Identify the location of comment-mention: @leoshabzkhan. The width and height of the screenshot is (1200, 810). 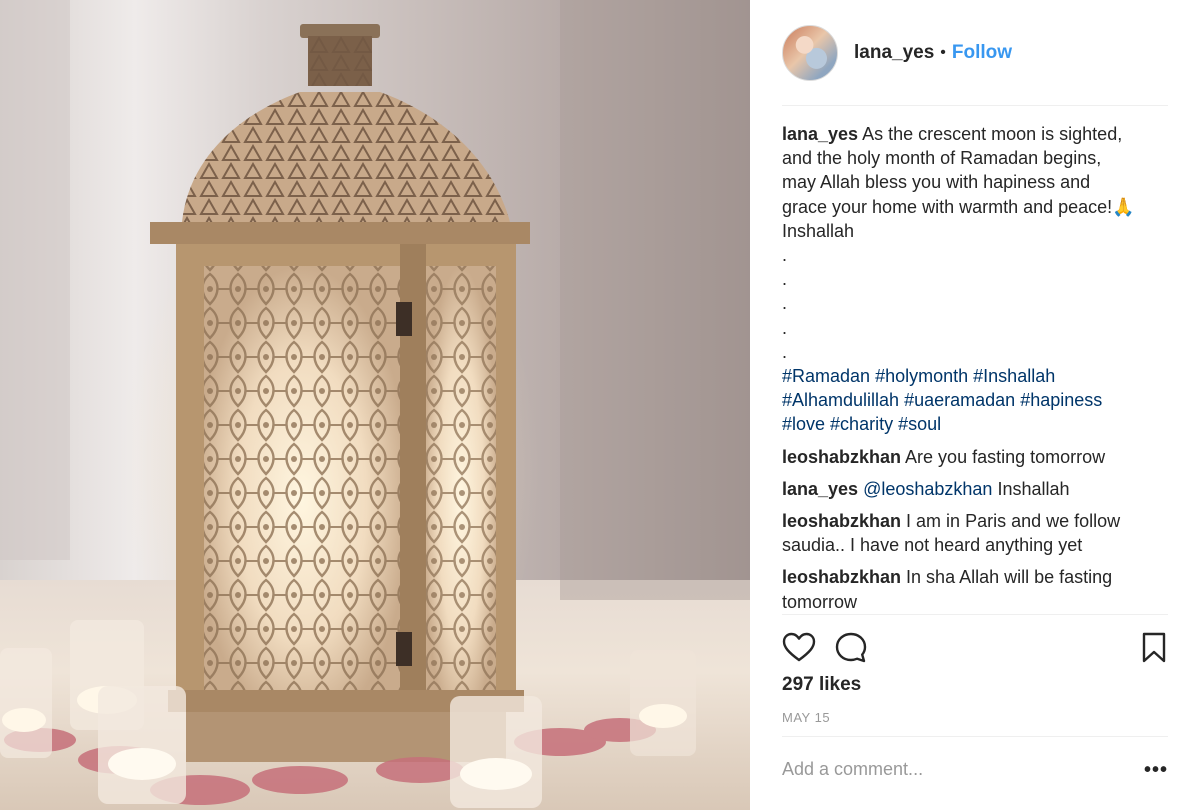
(927, 489).